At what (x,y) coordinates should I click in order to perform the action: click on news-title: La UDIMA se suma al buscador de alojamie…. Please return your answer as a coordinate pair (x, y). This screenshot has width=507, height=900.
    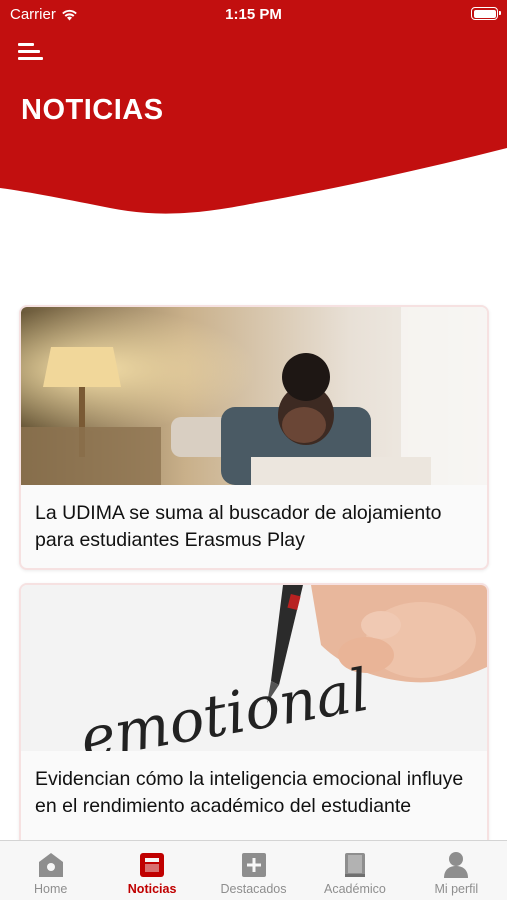
    Looking at the image, I should click on (238, 526).